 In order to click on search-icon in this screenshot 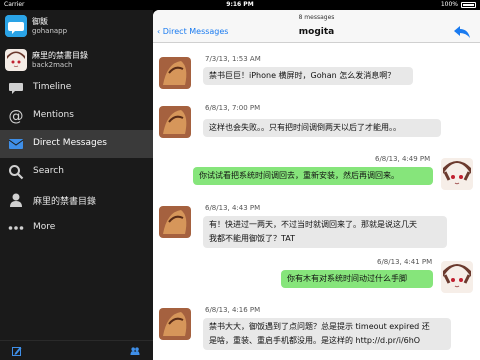, I will do `click(16, 172)`.